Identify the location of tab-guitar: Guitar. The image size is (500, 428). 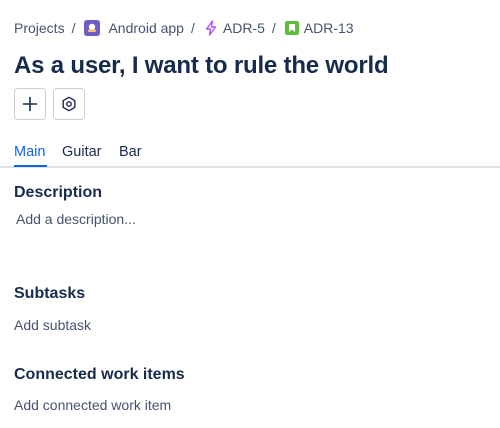
(82, 152).